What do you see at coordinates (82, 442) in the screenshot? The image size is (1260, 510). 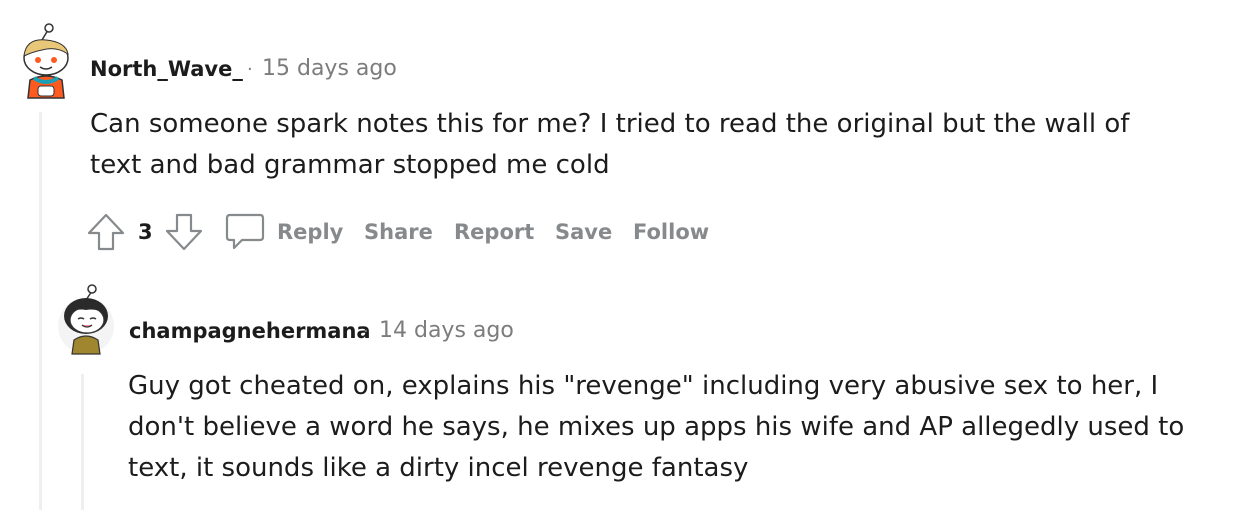 I see `thread-line-nested` at bounding box center [82, 442].